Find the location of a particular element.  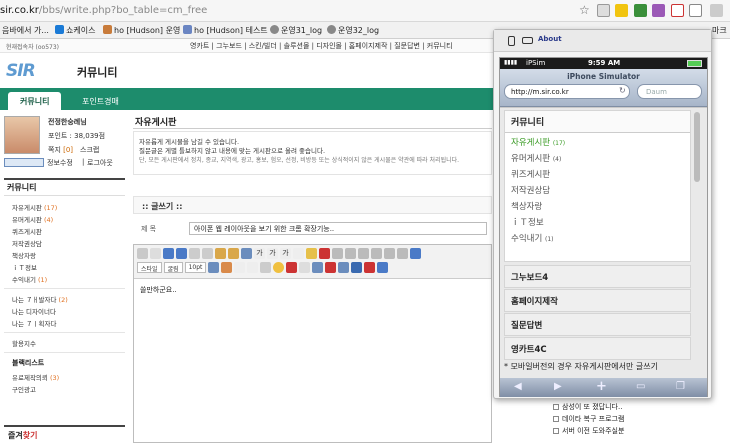

list-item: 데이타 복구 프로그램 is located at coordinates (628, 420).